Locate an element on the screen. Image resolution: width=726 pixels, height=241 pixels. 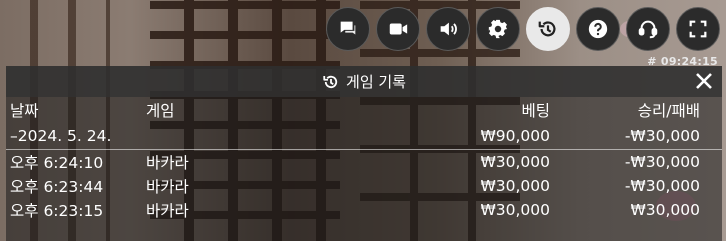
fullscreen-icon is located at coordinates (698, 29).